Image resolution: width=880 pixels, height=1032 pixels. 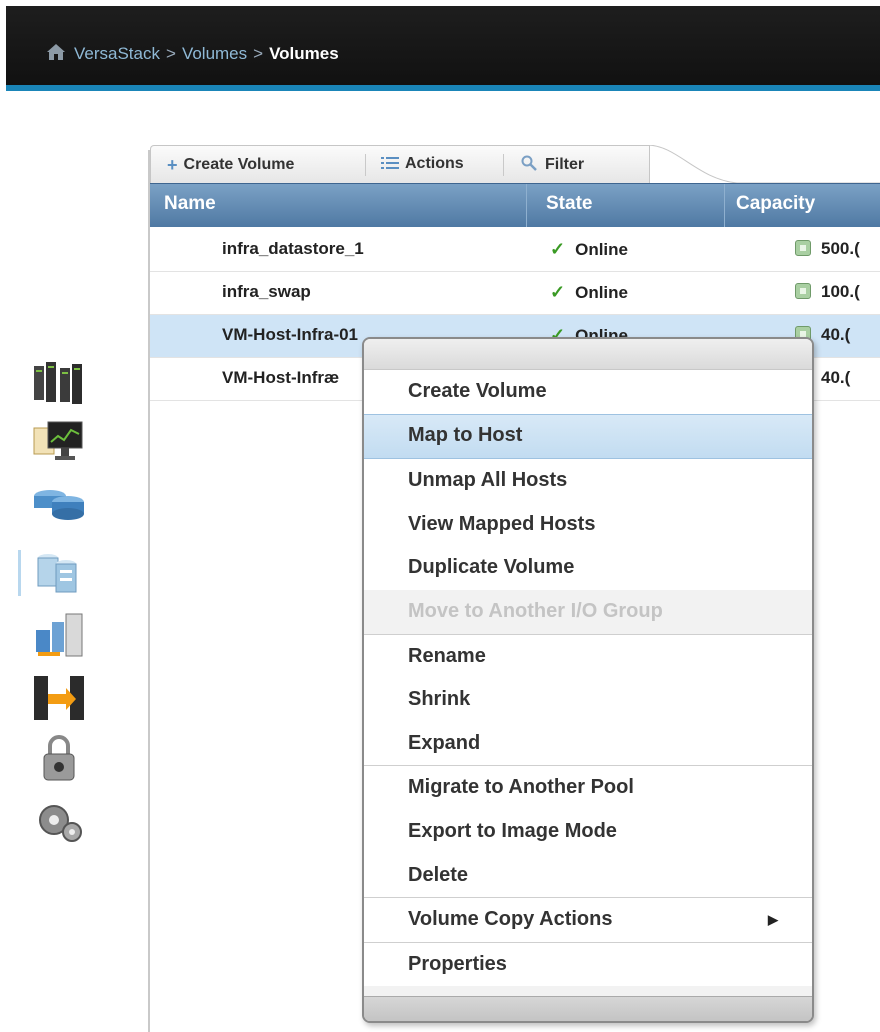 What do you see at coordinates (588, 436) in the screenshot?
I see `menu-item-map-to-host: Map to Host` at bounding box center [588, 436].